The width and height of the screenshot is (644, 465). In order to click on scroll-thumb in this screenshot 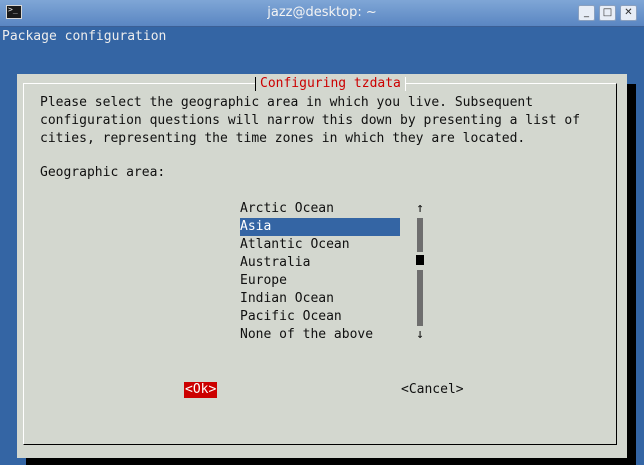, I will do `click(420, 260)`.